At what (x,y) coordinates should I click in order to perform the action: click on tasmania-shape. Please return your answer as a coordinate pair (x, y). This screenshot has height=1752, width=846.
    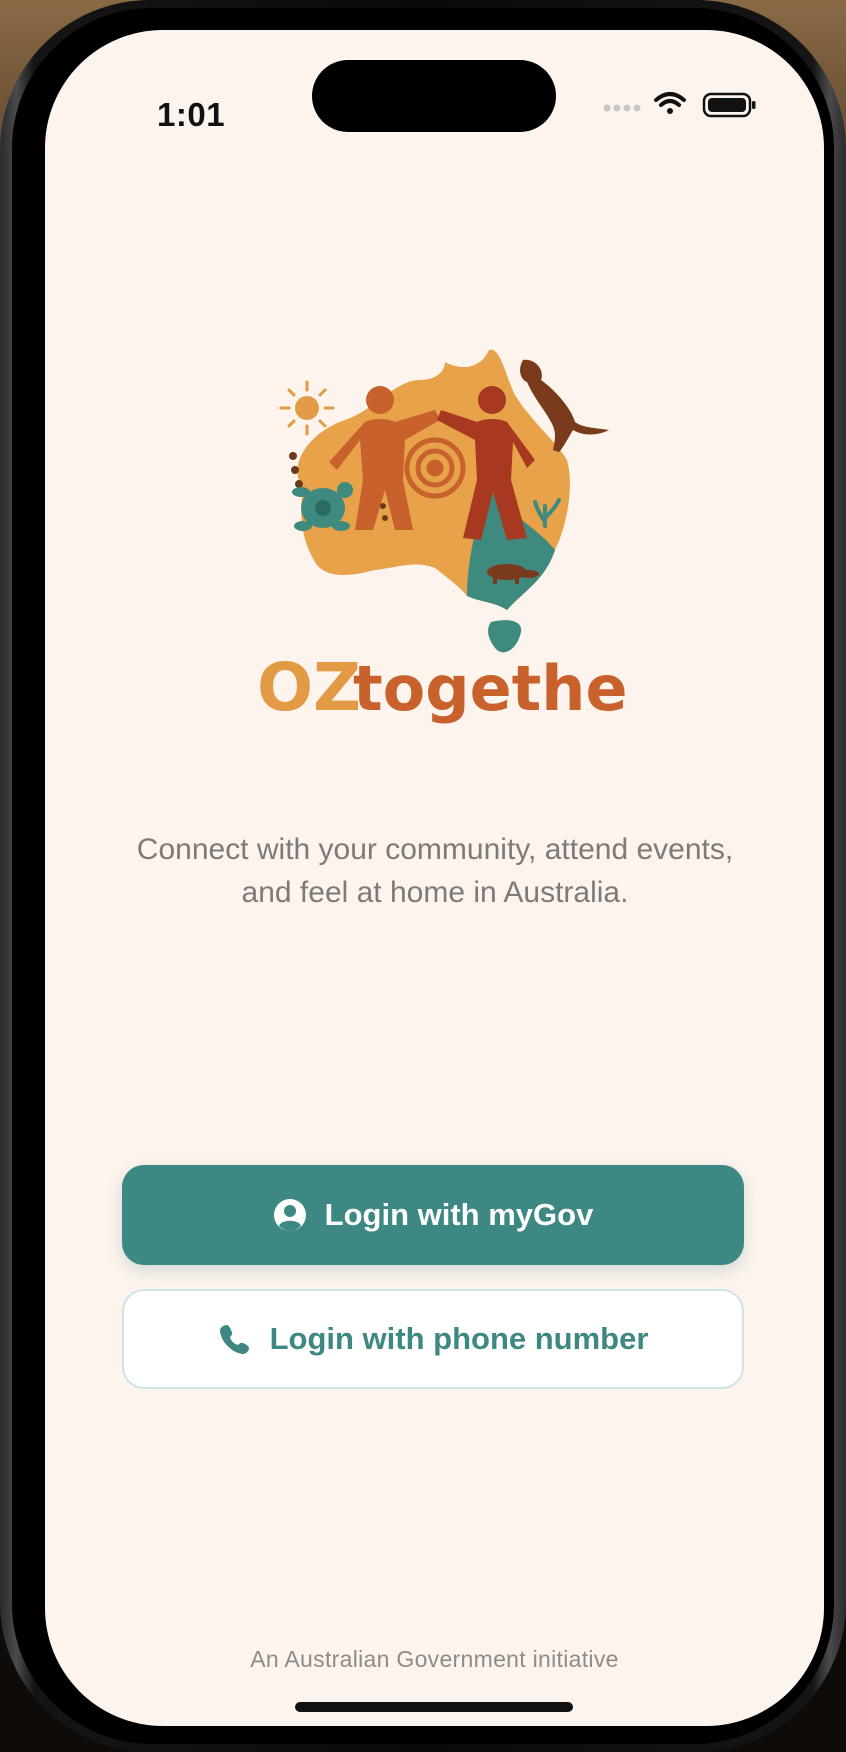
    Looking at the image, I should click on (505, 636).